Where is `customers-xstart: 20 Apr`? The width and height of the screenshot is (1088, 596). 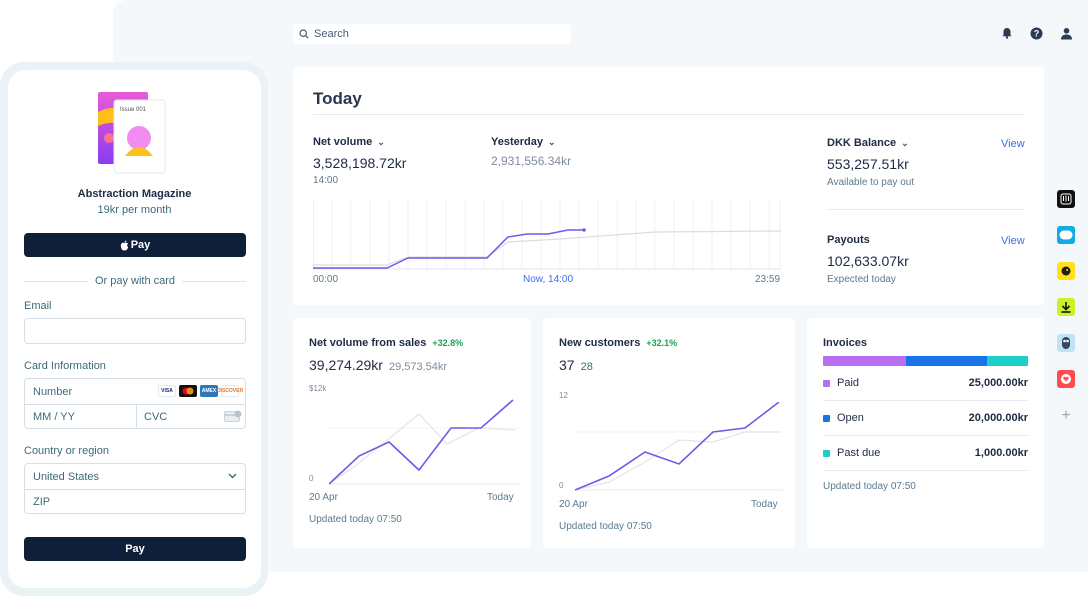 customers-xstart: 20 Apr is located at coordinates (573, 504).